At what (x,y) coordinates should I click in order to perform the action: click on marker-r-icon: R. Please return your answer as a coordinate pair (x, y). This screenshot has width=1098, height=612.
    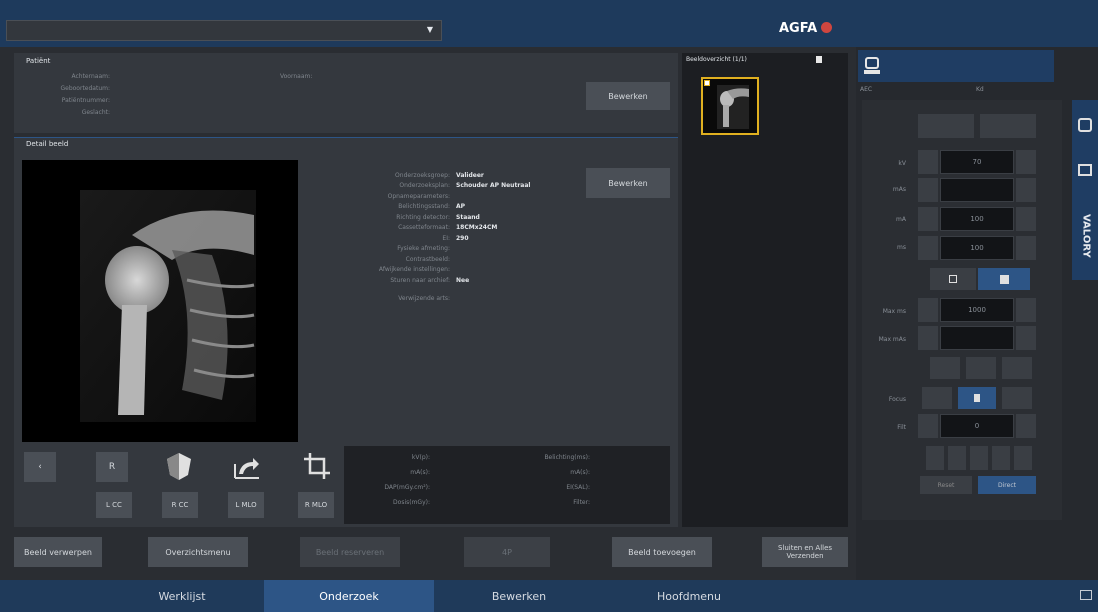
    Looking at the image, I should click on (112, 467).